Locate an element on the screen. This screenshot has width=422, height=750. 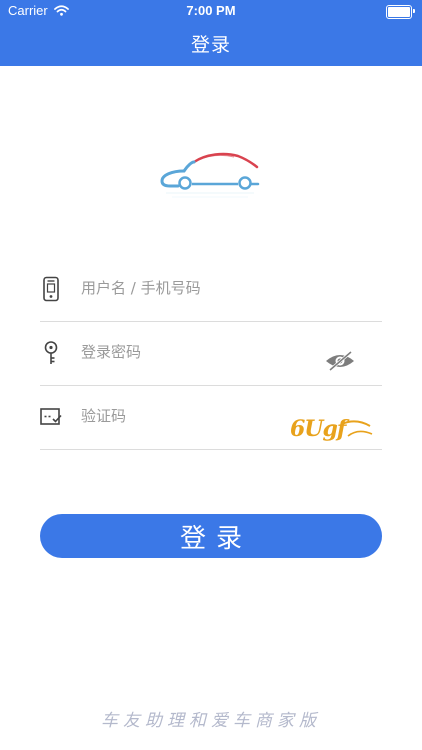
battery-fill is located at coordinates (399, 12).